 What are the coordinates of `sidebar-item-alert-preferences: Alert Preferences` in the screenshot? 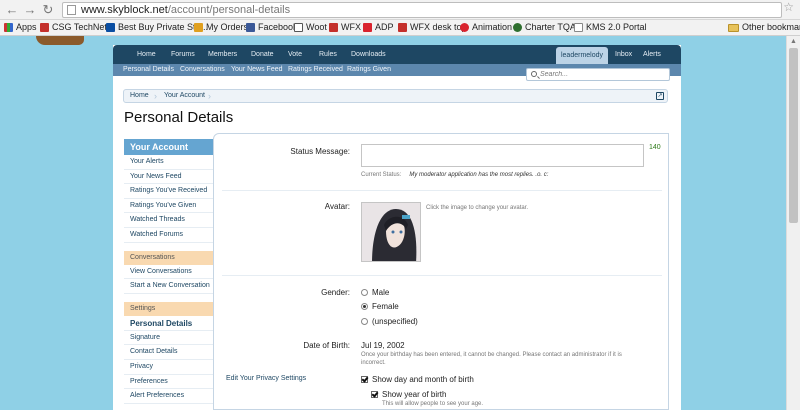 It's located at (168, 396).